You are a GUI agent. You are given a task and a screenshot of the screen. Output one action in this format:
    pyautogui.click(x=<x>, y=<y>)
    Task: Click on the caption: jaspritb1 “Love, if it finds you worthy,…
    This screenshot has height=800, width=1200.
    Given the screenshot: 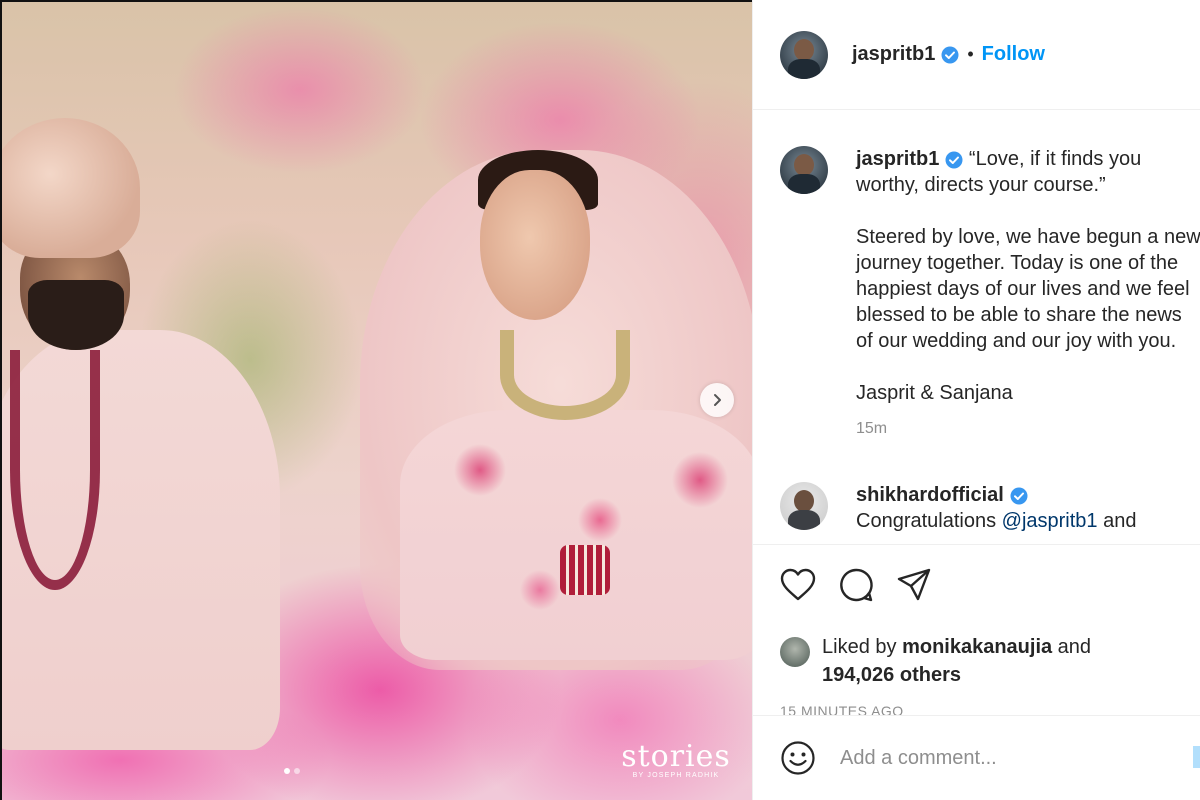 What is the action you would take?
    pyautogui.click(x=976, y=294)
    